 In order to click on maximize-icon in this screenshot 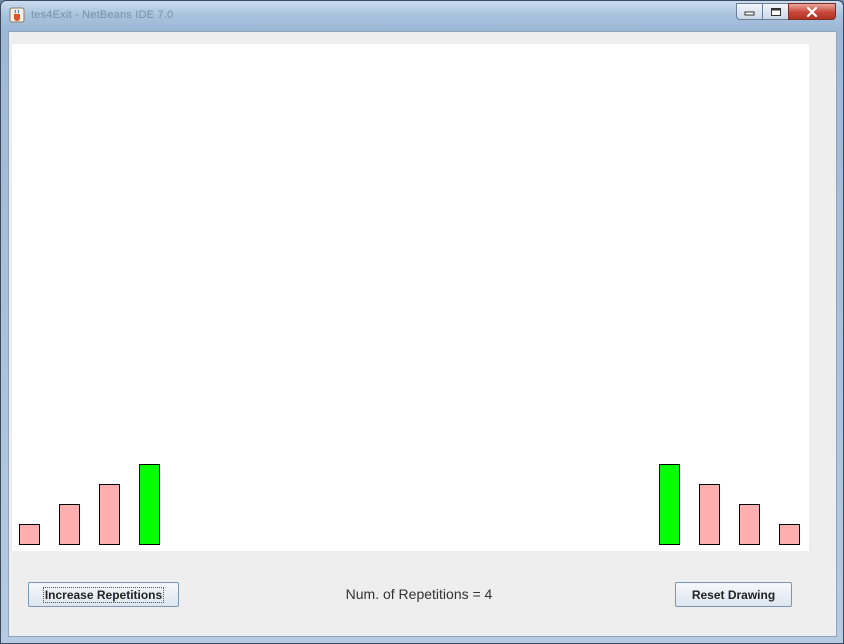, I will do `click(775, 11)`.